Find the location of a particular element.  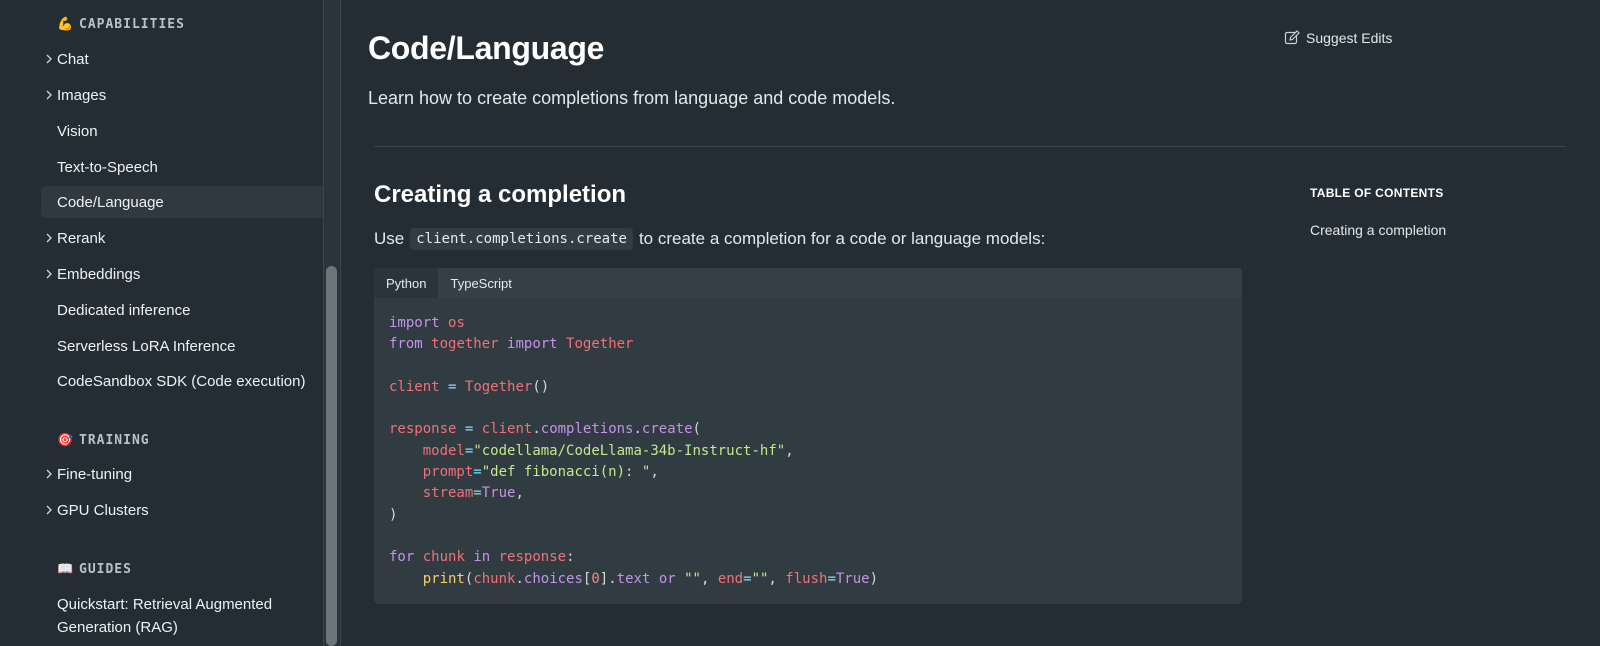

sidebar-item-label: Images is located at coordinates (82, 95).